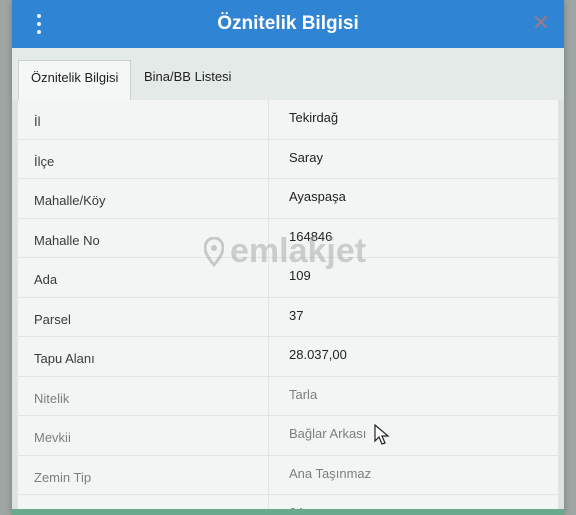 The height and width of the screenshot is (515, 576). What do you see at coordinates (63, 477) in the screenshot?
I see `attribute-label: Zemin Tip` at bounding box center [63, 477].